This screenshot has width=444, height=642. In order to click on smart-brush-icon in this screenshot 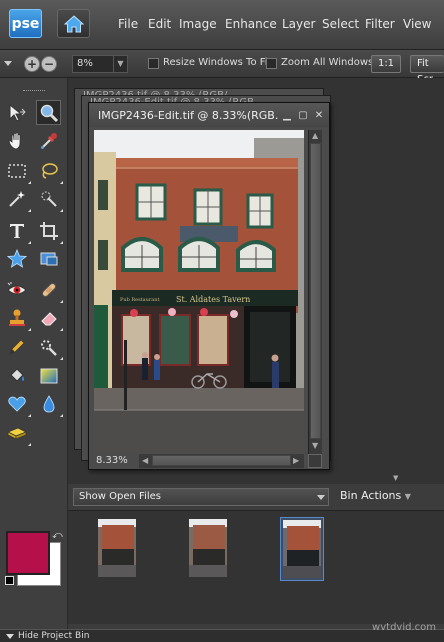, I will do `click(48, 347)`.